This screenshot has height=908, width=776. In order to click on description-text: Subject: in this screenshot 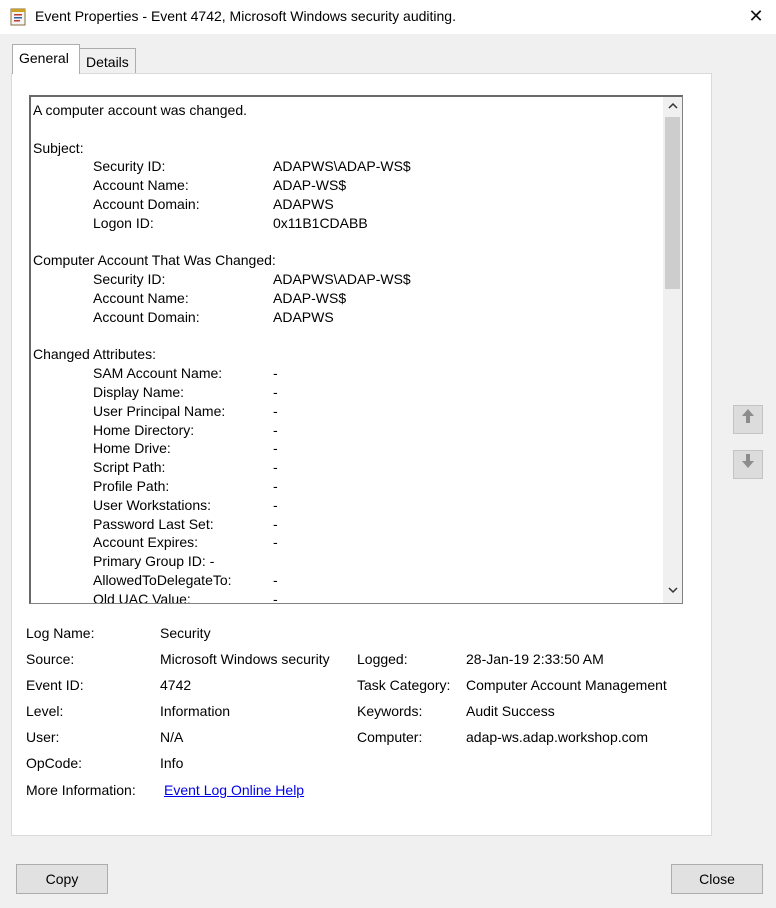, I will do `click(58, 147)`.